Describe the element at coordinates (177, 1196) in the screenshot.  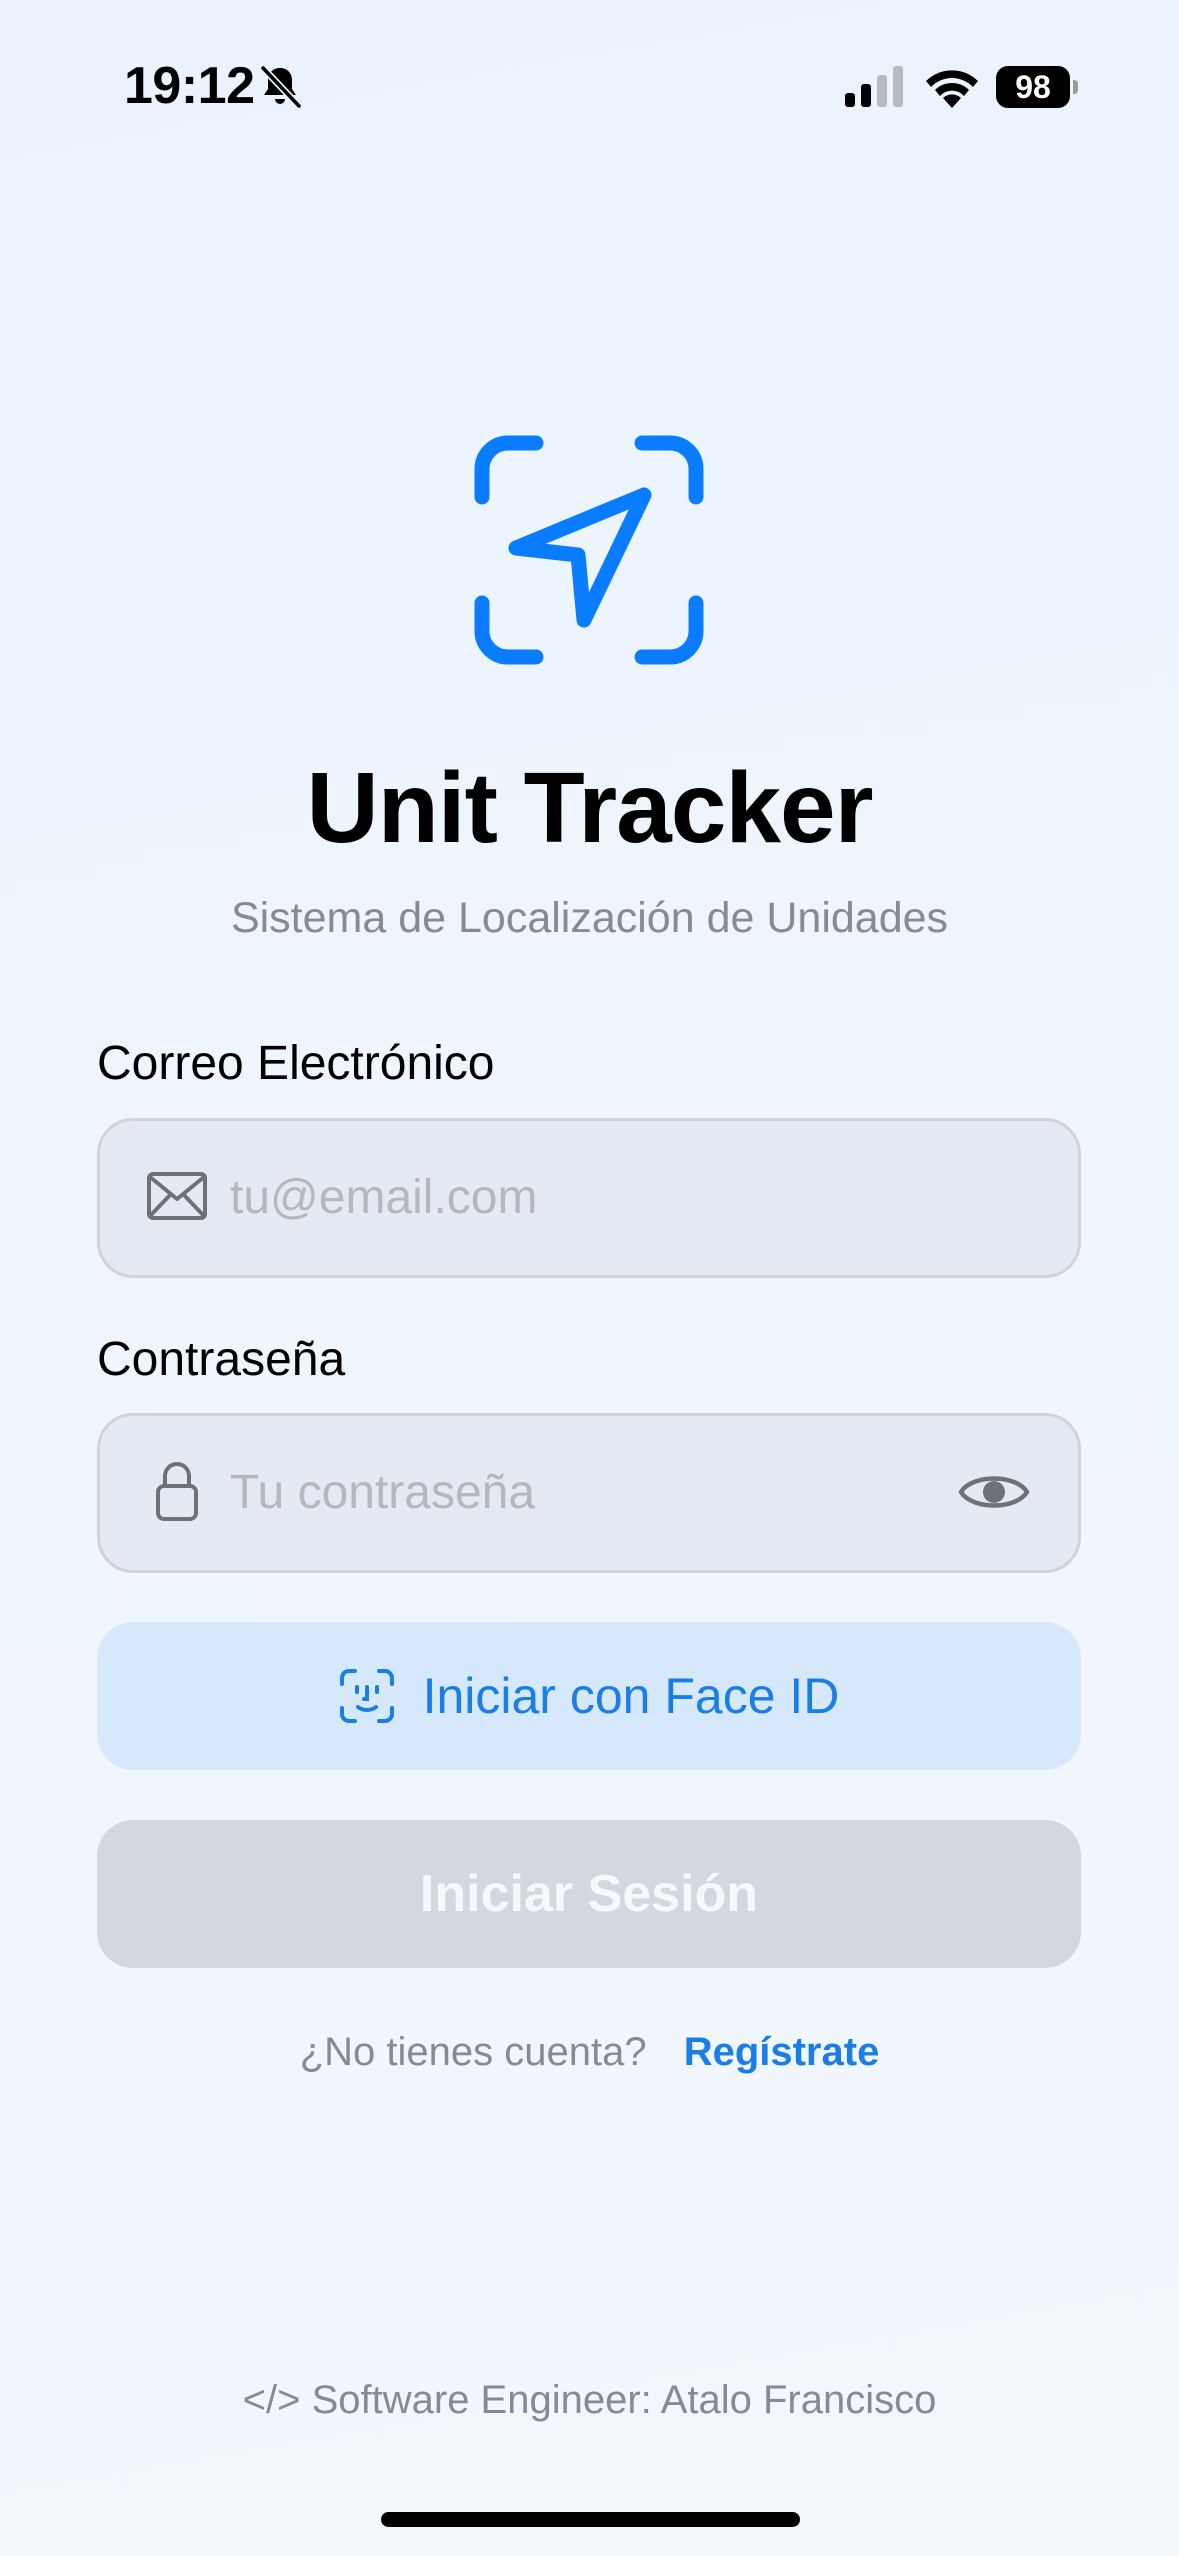
I see `envelope-icon` at that location.